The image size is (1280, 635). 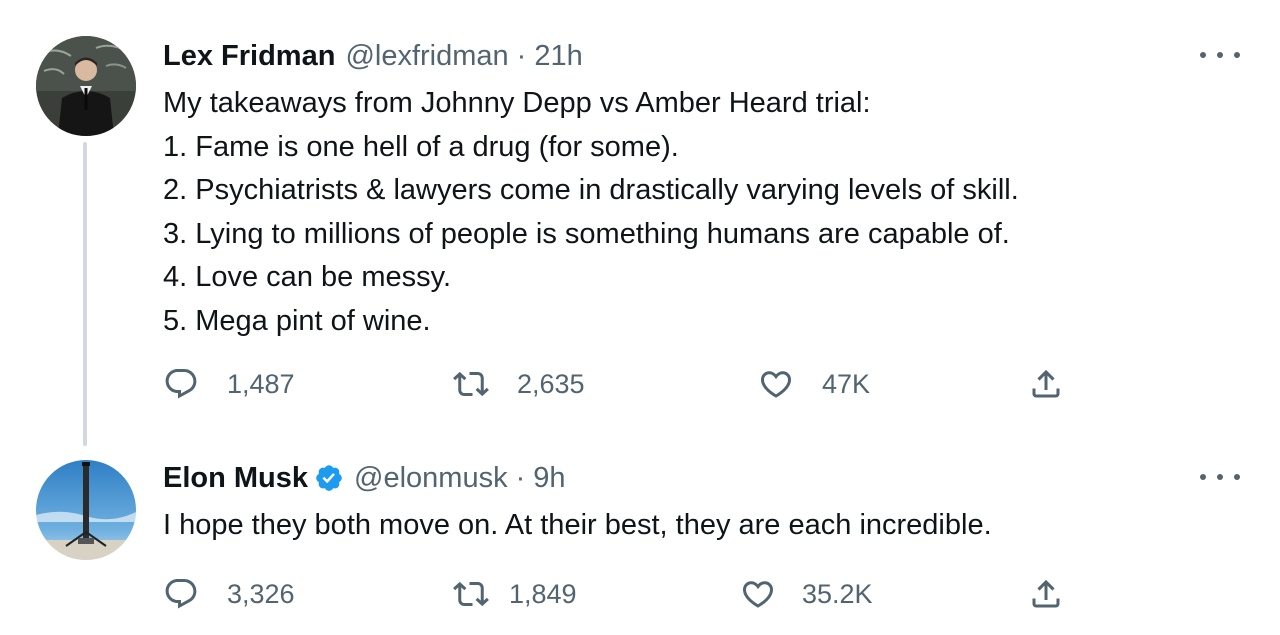 I want to click on retweet-count: 2,635, so click(x=551, y=383).